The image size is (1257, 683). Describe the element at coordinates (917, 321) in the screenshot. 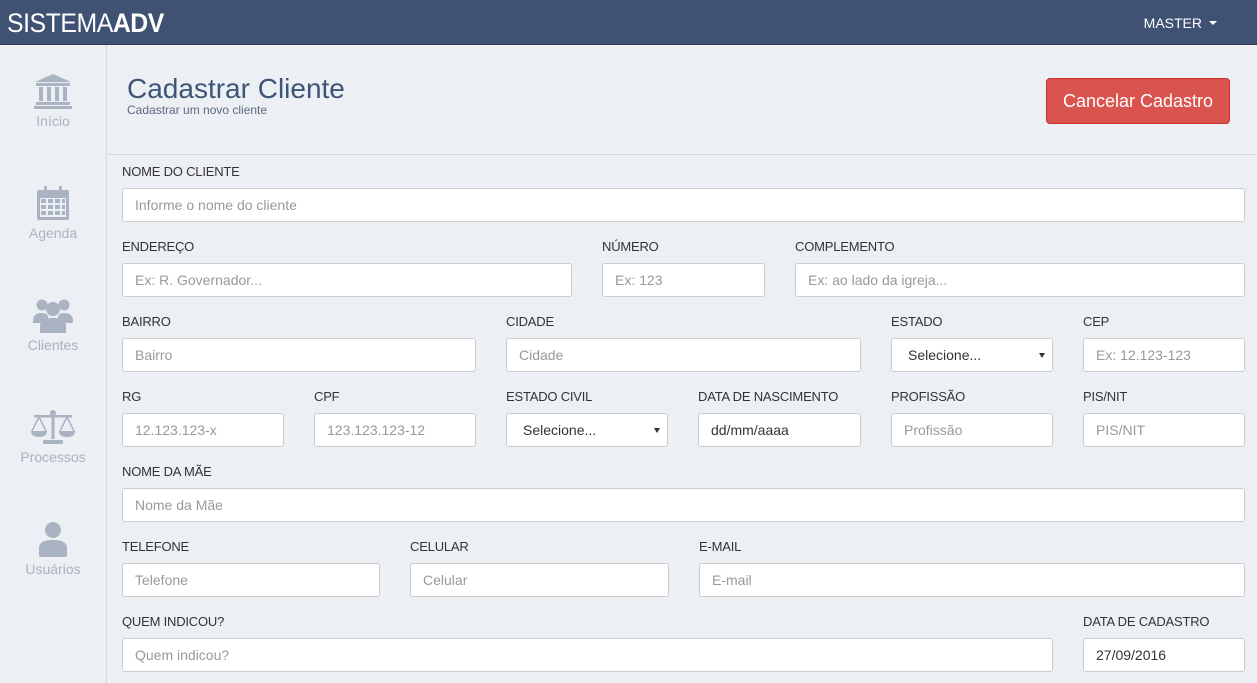

I see `estado-label: ESTADO` at that location.